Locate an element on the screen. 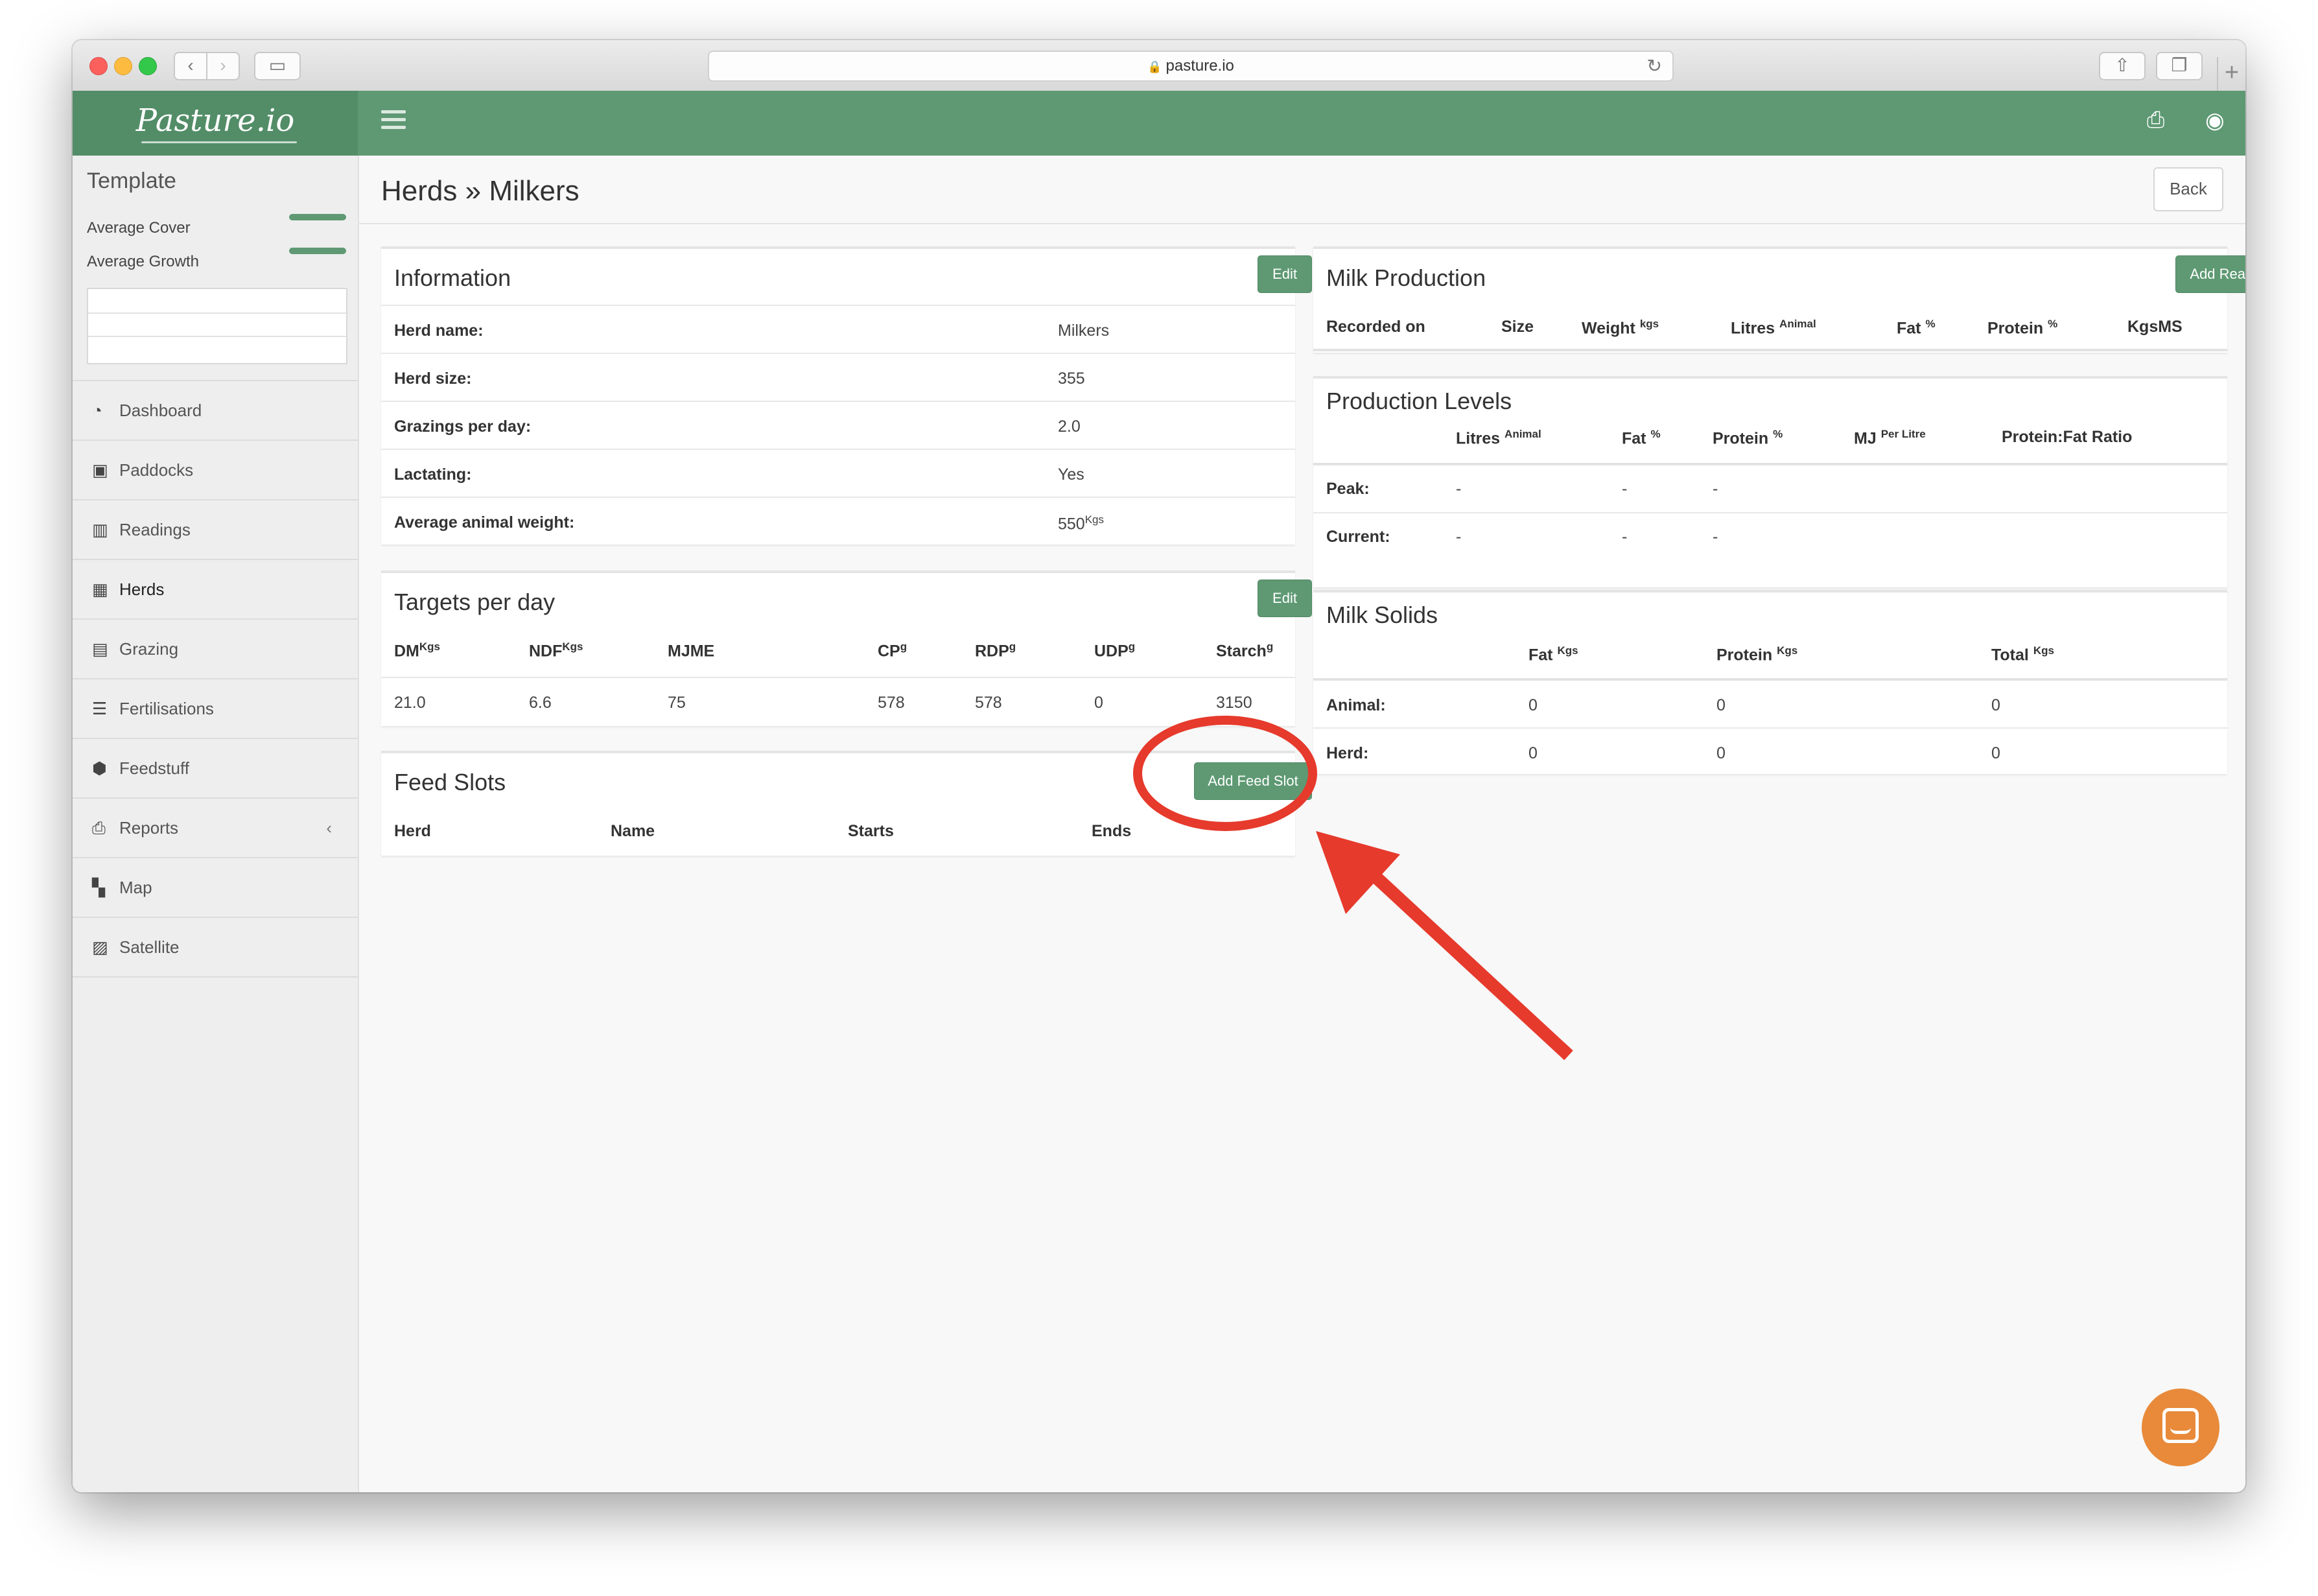 The width and height of the screenshot is (2318, 1596). brand-swoosh is located at coordinates (219, 142).